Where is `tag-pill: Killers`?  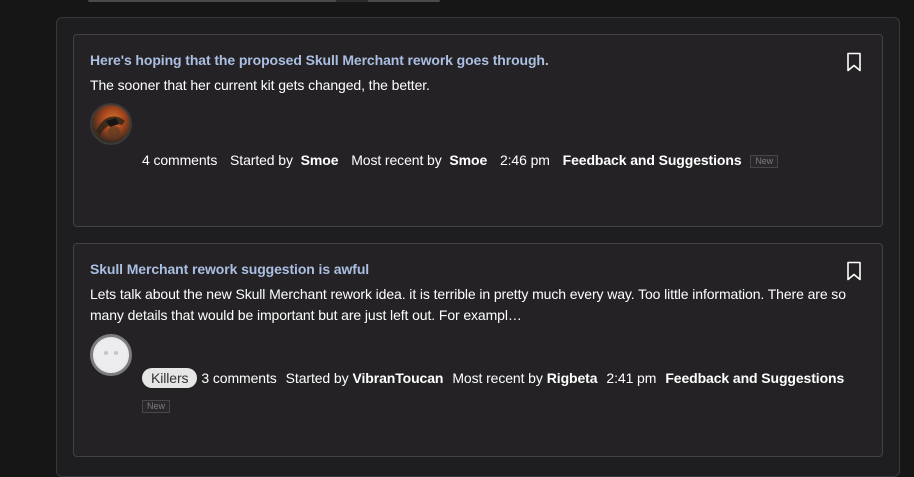 tag-pill: Killers is located at coordinates (170, 378).